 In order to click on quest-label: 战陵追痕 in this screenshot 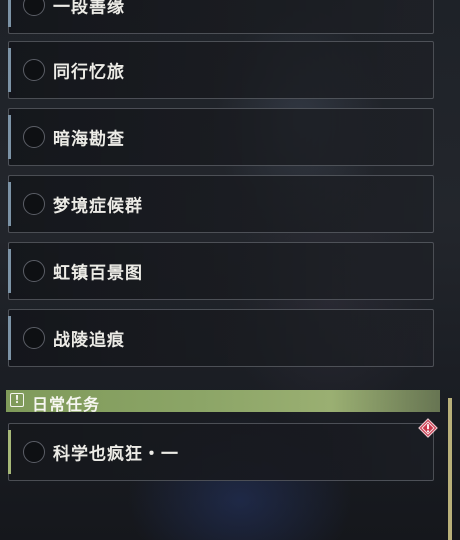, I will do `click(89, 340)`.